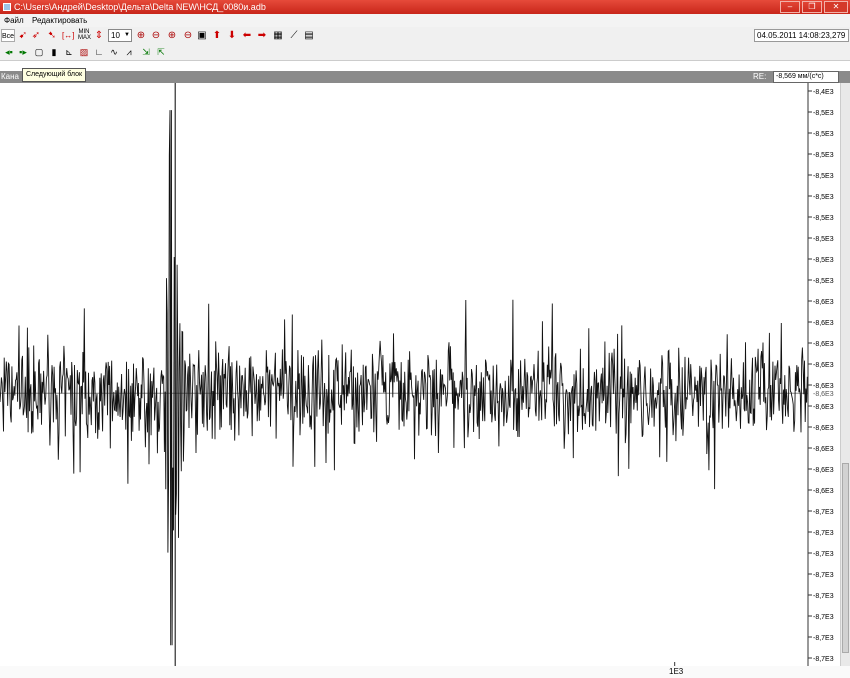 Image resolution: width=850 pixels, height=678 pixels. Describe the element at coordinates (54, 75) in the screenshot. I see `tooltip-next-block: Следующий блок` at that location.